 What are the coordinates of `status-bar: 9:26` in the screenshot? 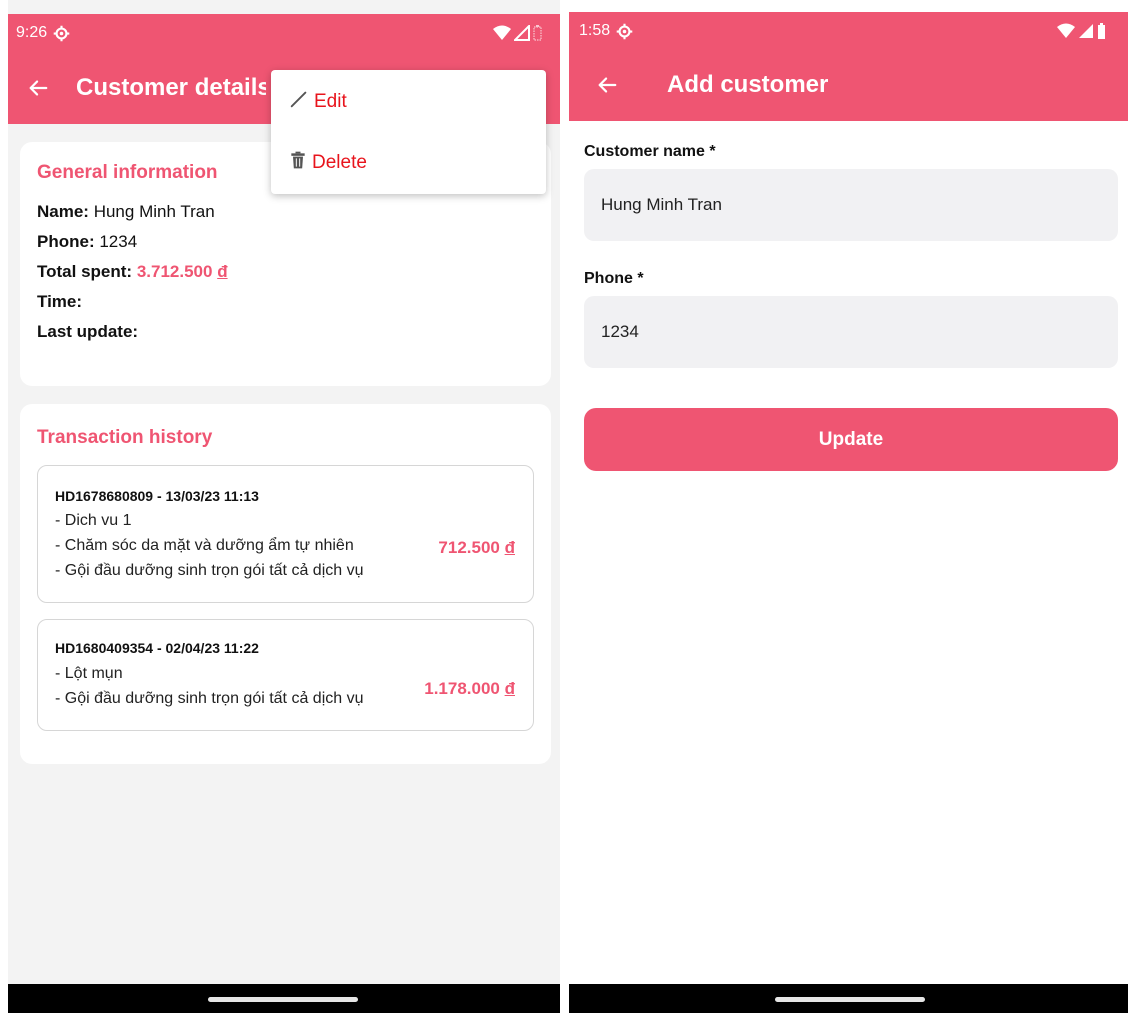 It's located at (284, 33).